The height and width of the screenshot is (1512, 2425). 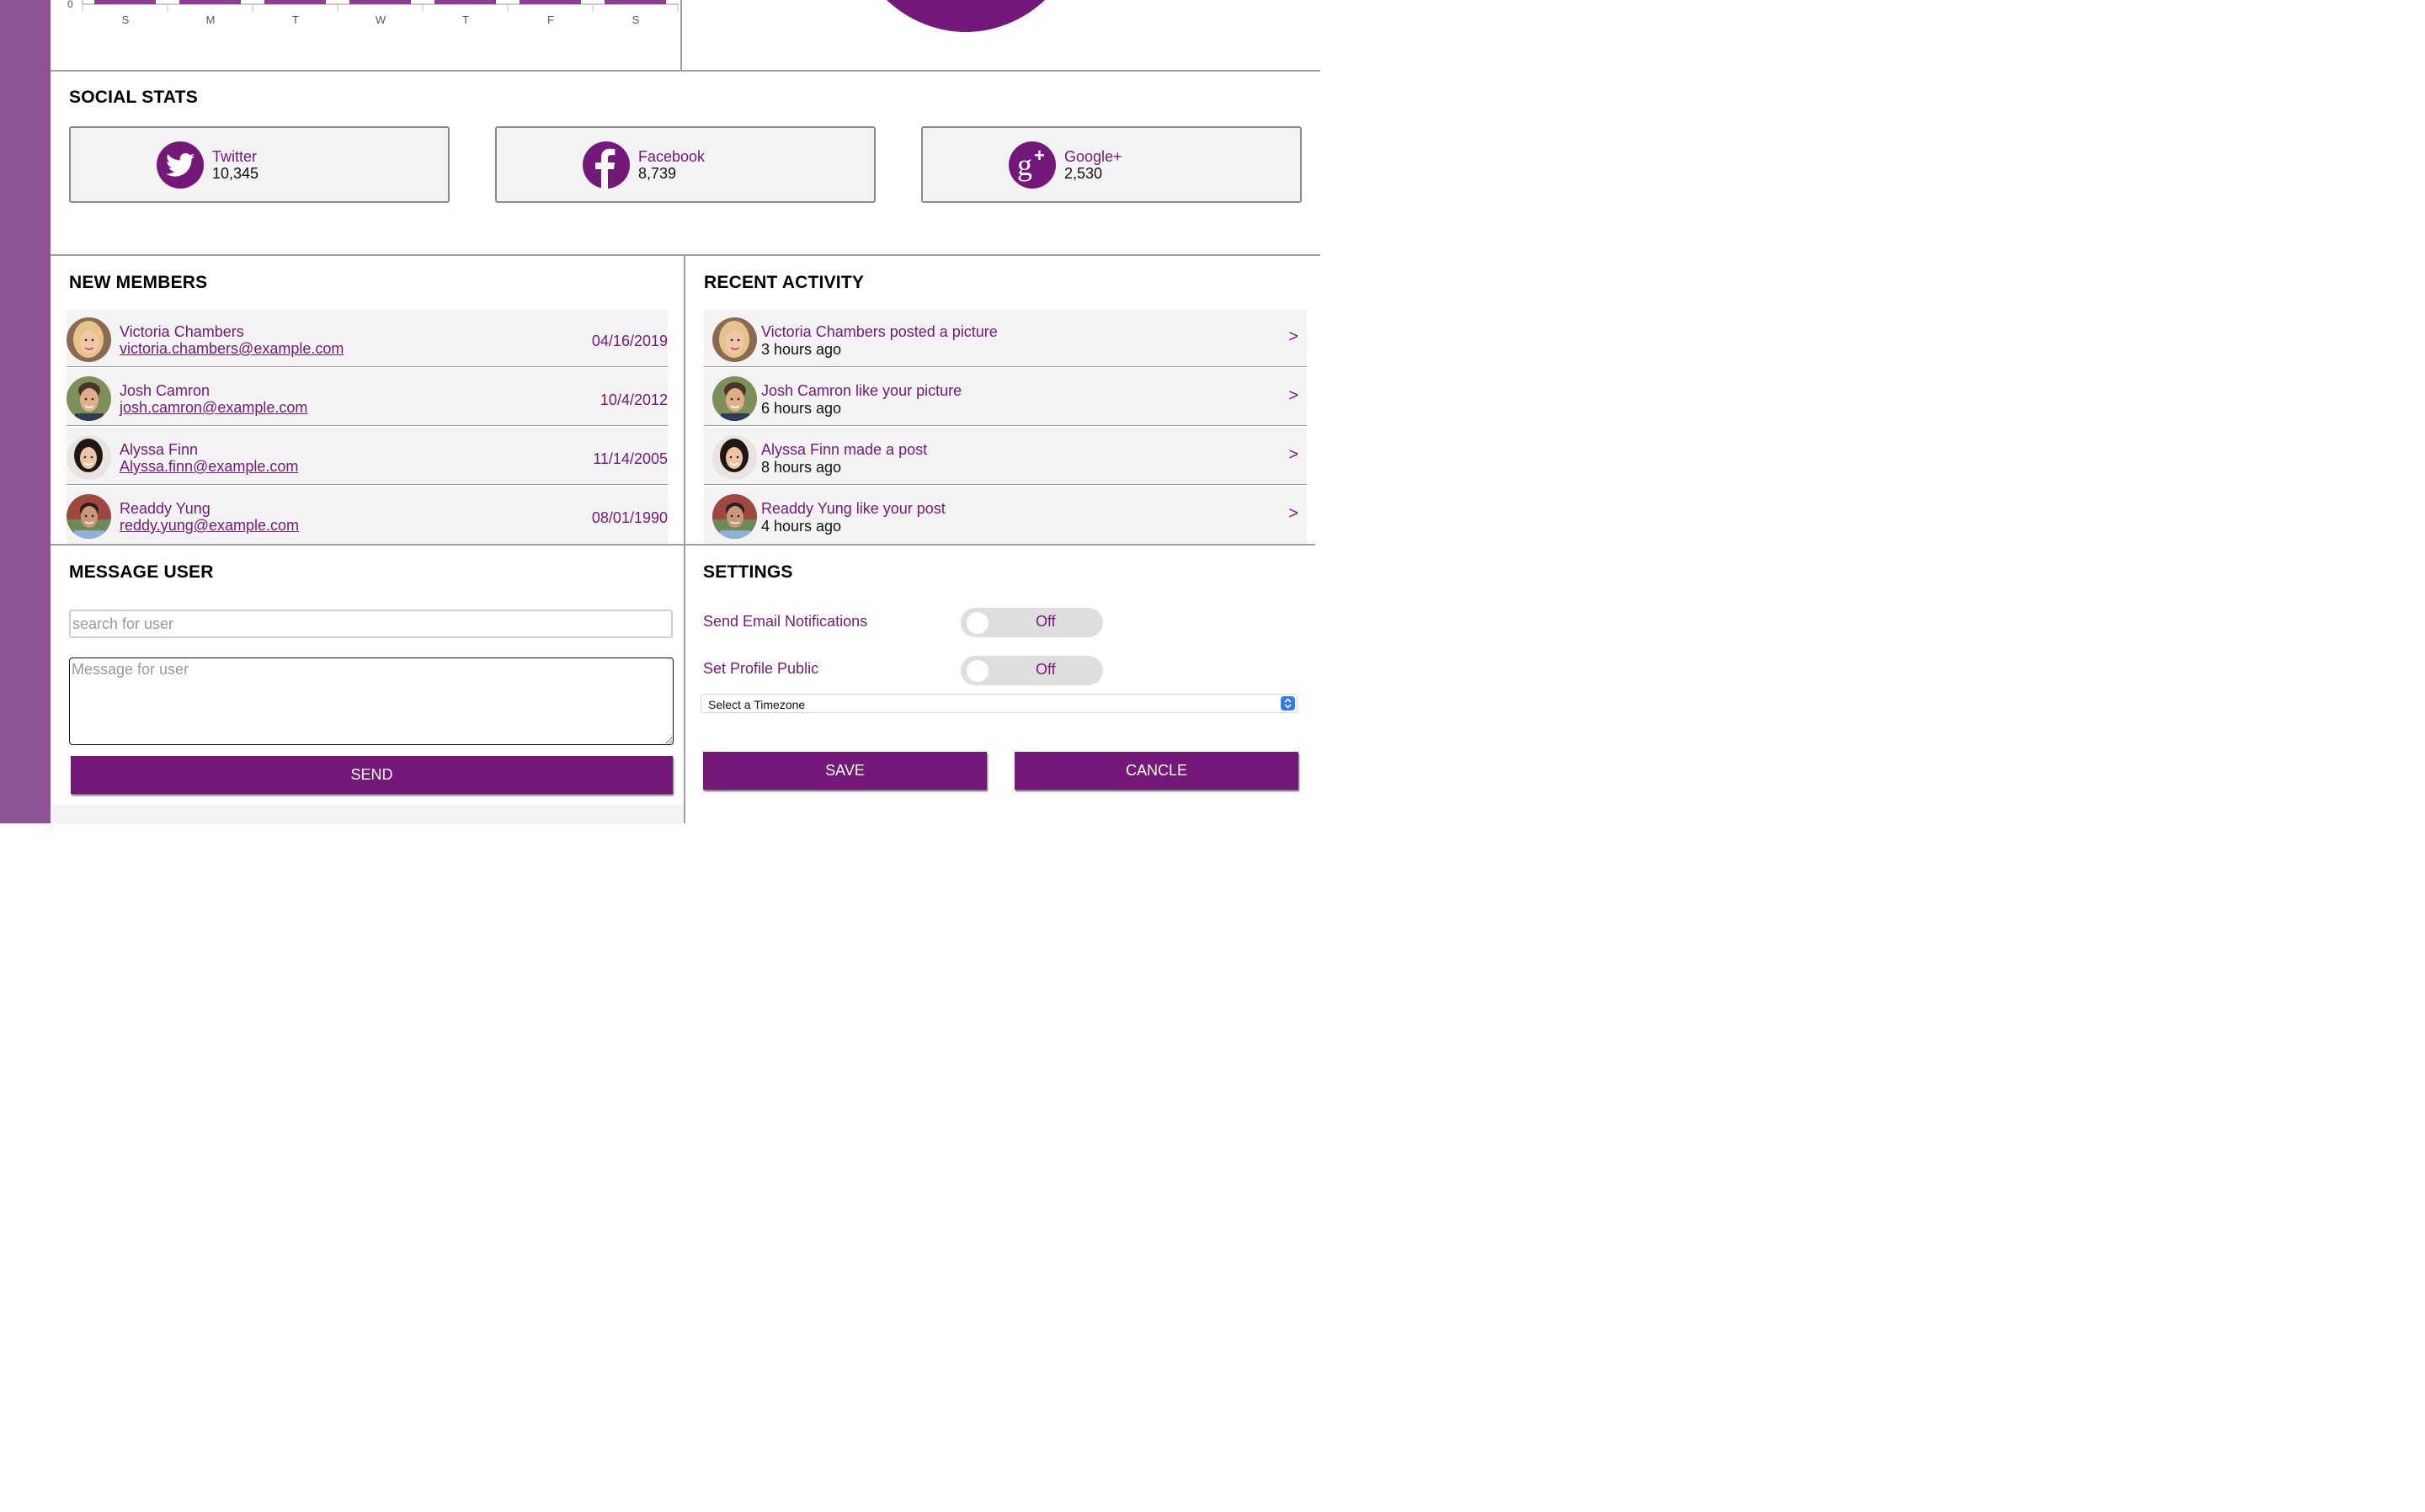 What do you see at coordinates (684, 539) in the screenshot?
I see `column-divider` at bounding box center [684, 539].